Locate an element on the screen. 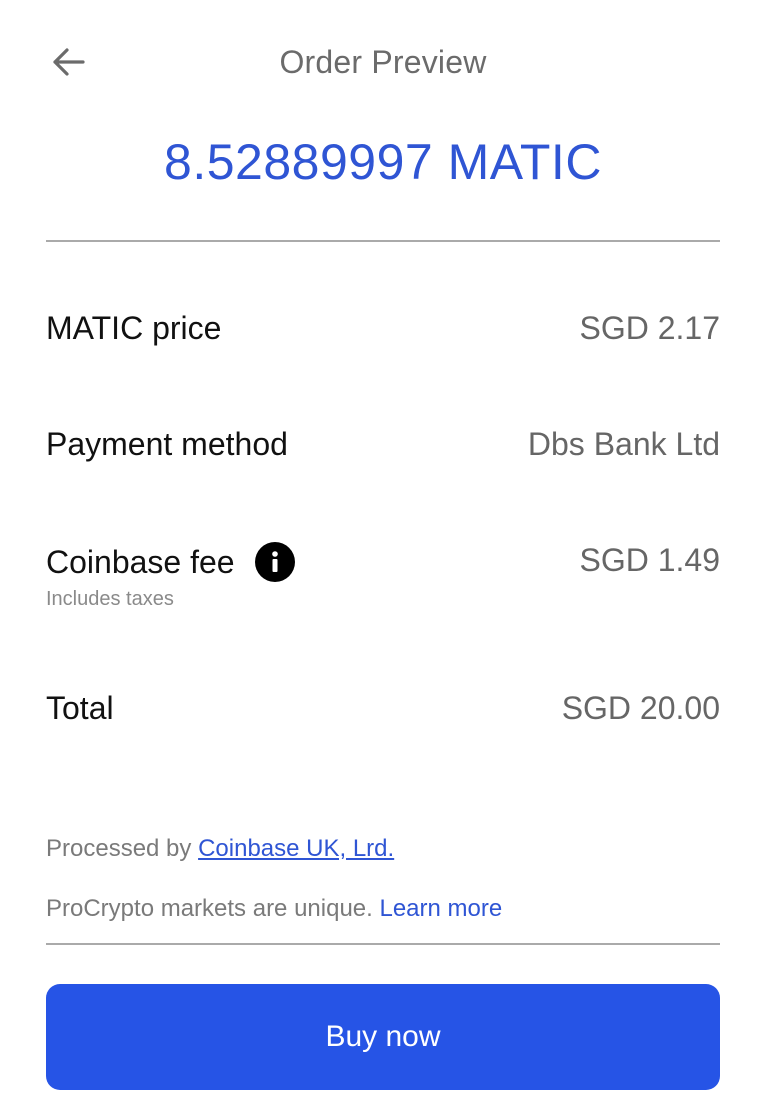  fee-row: Coinbase fee Includes taxes SGD 1.49 is located at coordinates (383, 576).